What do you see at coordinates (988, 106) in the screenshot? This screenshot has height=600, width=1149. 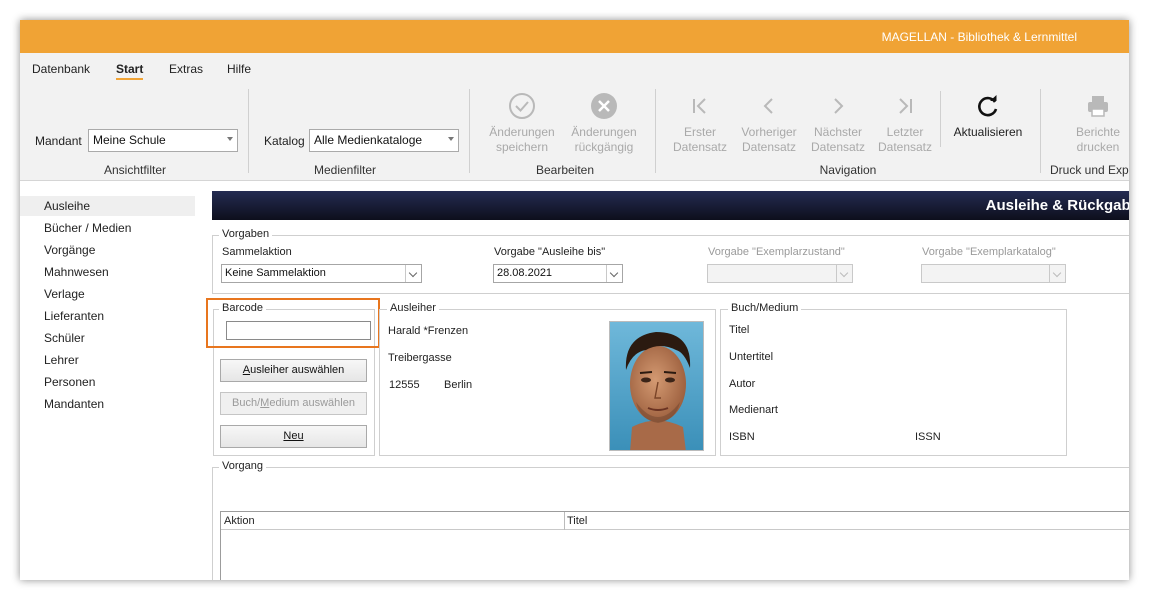 I see `refresh-icon` at bounding box center [988, 106].